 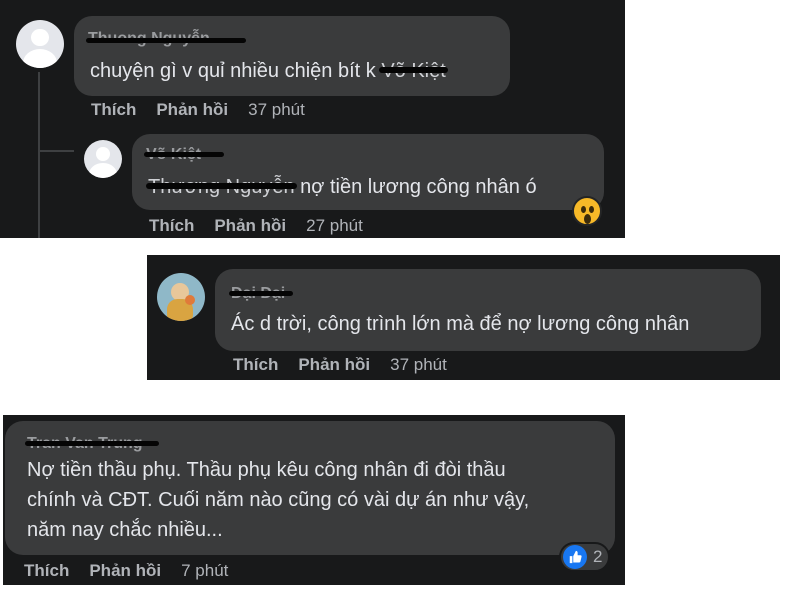 I want to click on comment-text-prefix: chuyện gì v quỉ nhiều chiện bít k, so click(x=233, y=71).